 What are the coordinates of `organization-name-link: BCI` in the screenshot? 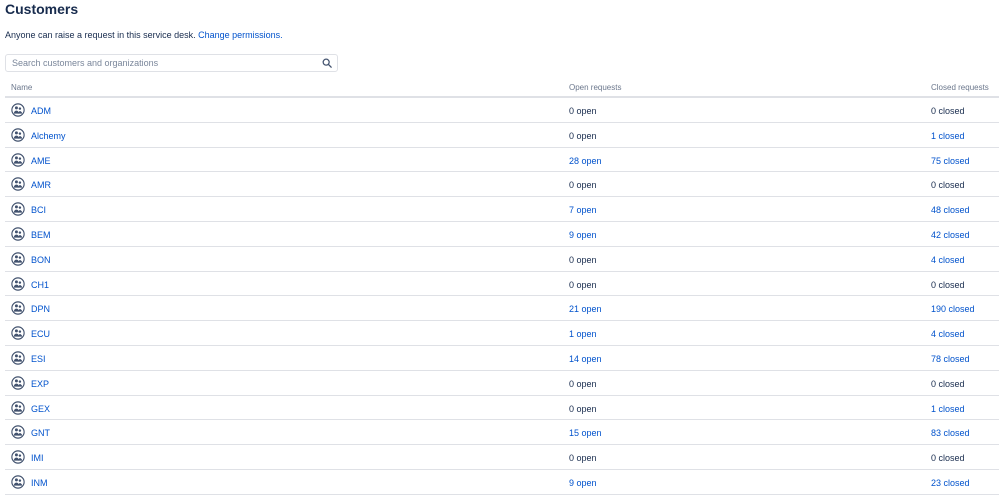 It's located at (38, 210).